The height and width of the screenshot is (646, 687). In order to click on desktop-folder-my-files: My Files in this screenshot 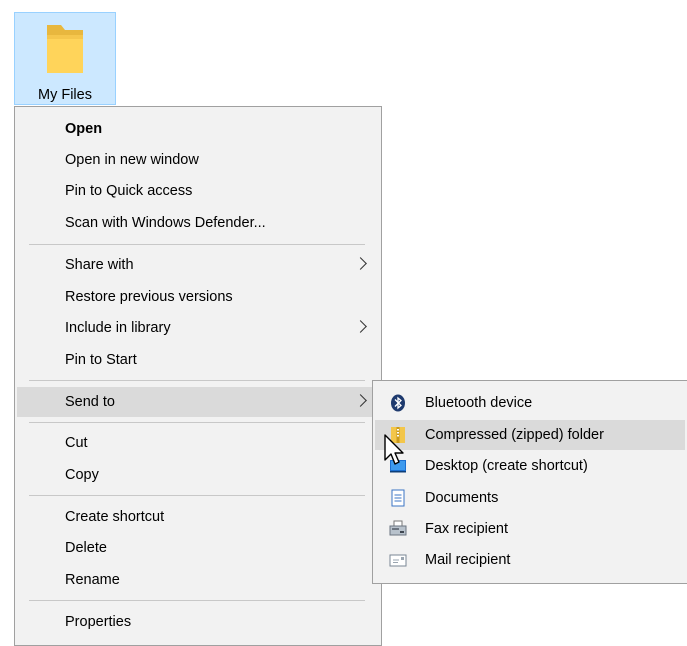, I will do `click(65, 58)`.